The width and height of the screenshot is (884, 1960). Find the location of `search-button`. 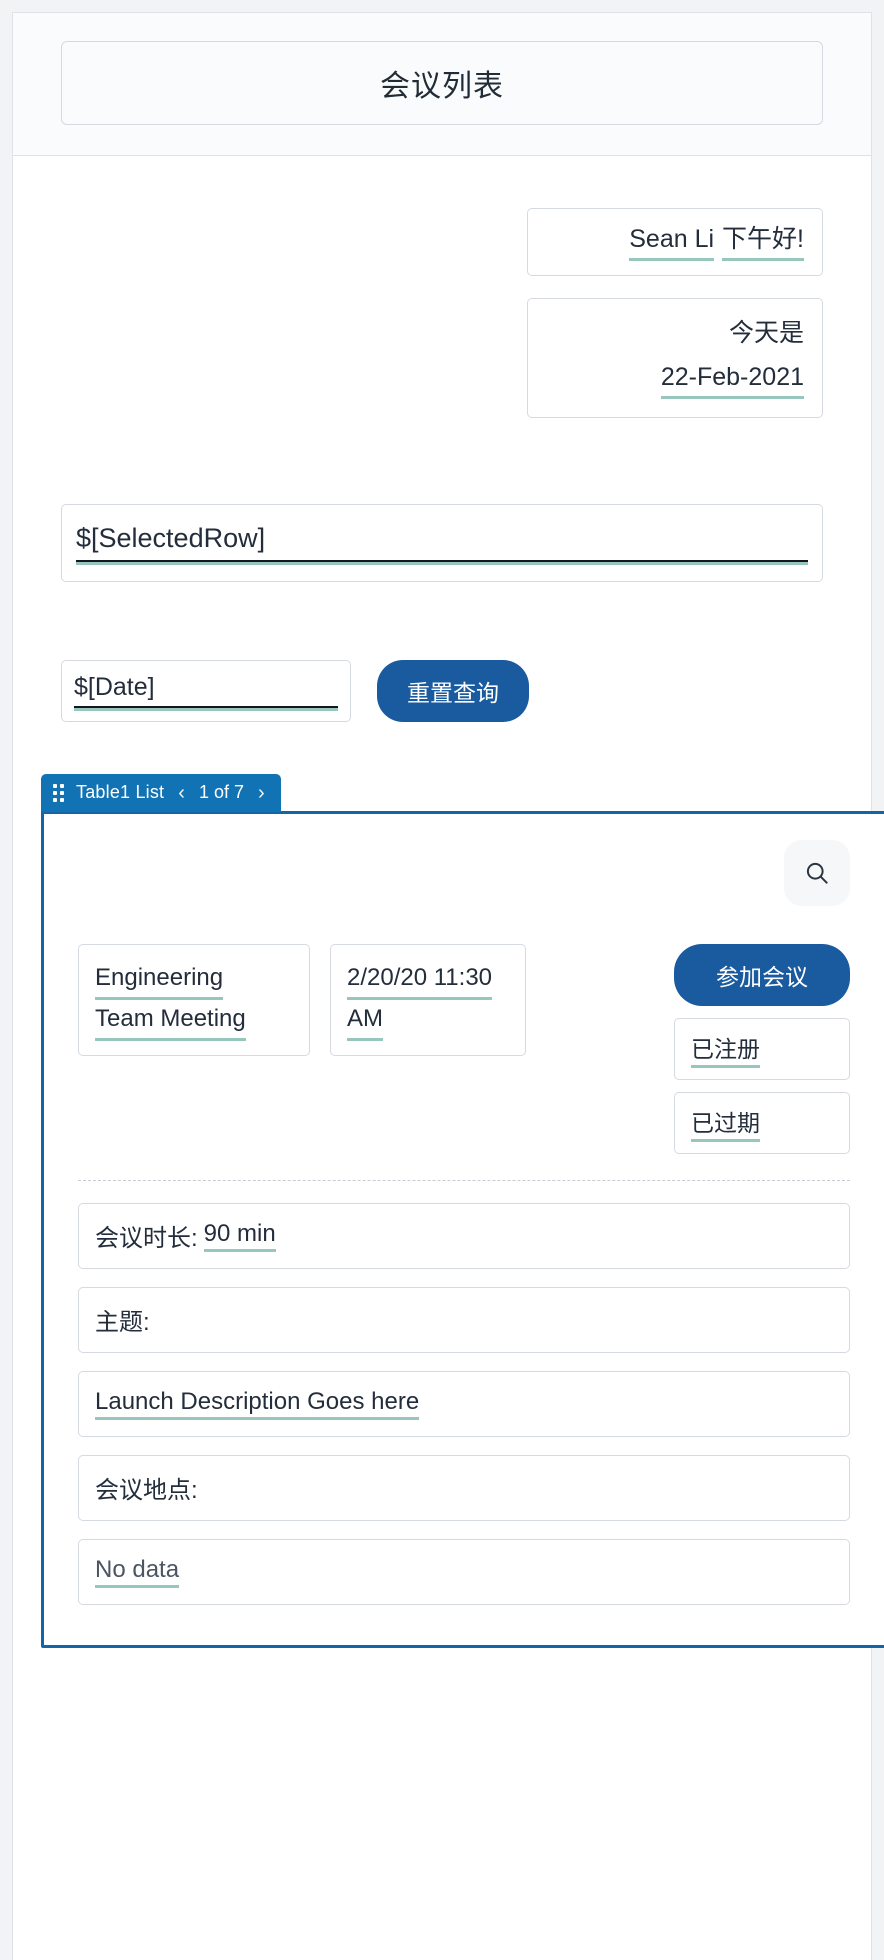

search-button is located at coordinates (817, 872).